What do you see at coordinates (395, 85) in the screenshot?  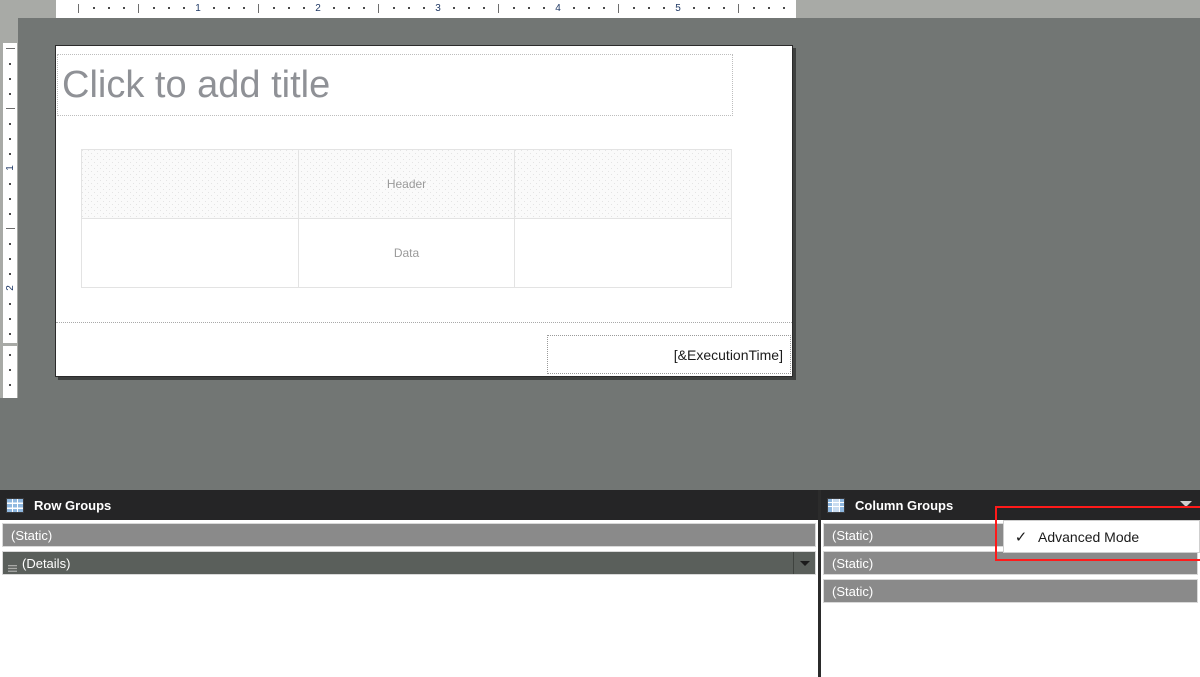 I see `report-title-textbox: Click to add title` at bounding box center [395, 85].